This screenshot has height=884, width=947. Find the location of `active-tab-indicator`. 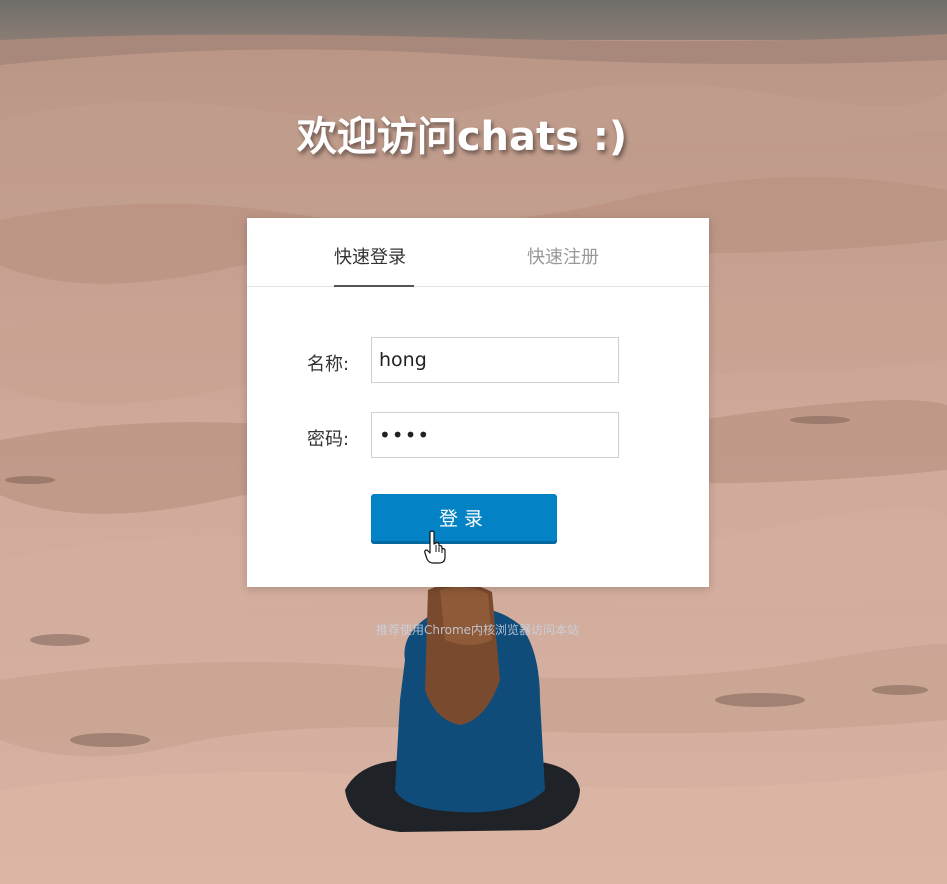

active-tab-indicator is located at coordinates (374, 286).